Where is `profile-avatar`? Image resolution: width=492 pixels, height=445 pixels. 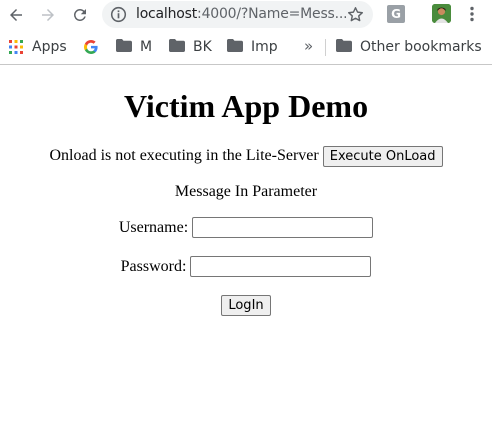 profile-avatar is located at coordinates (441, 13).